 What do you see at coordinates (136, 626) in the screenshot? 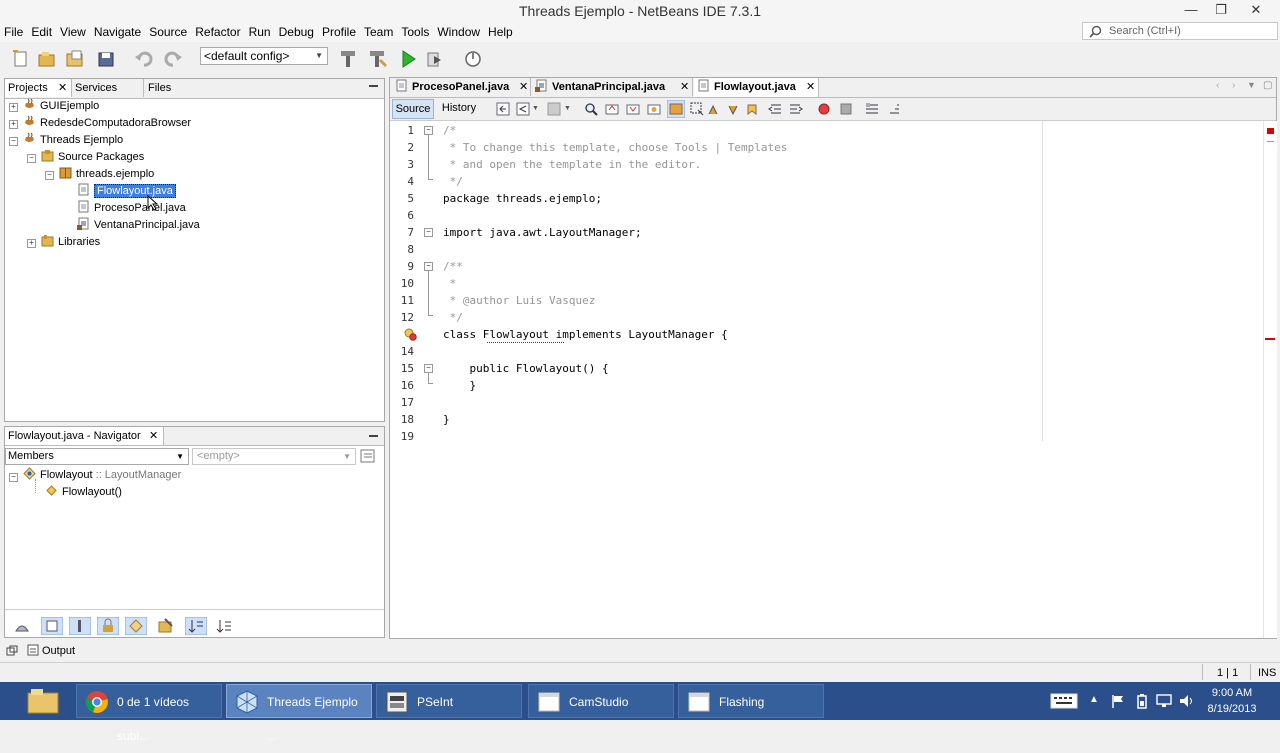
I see `show-inner-classes-icon` at bounding box center [136, 626].